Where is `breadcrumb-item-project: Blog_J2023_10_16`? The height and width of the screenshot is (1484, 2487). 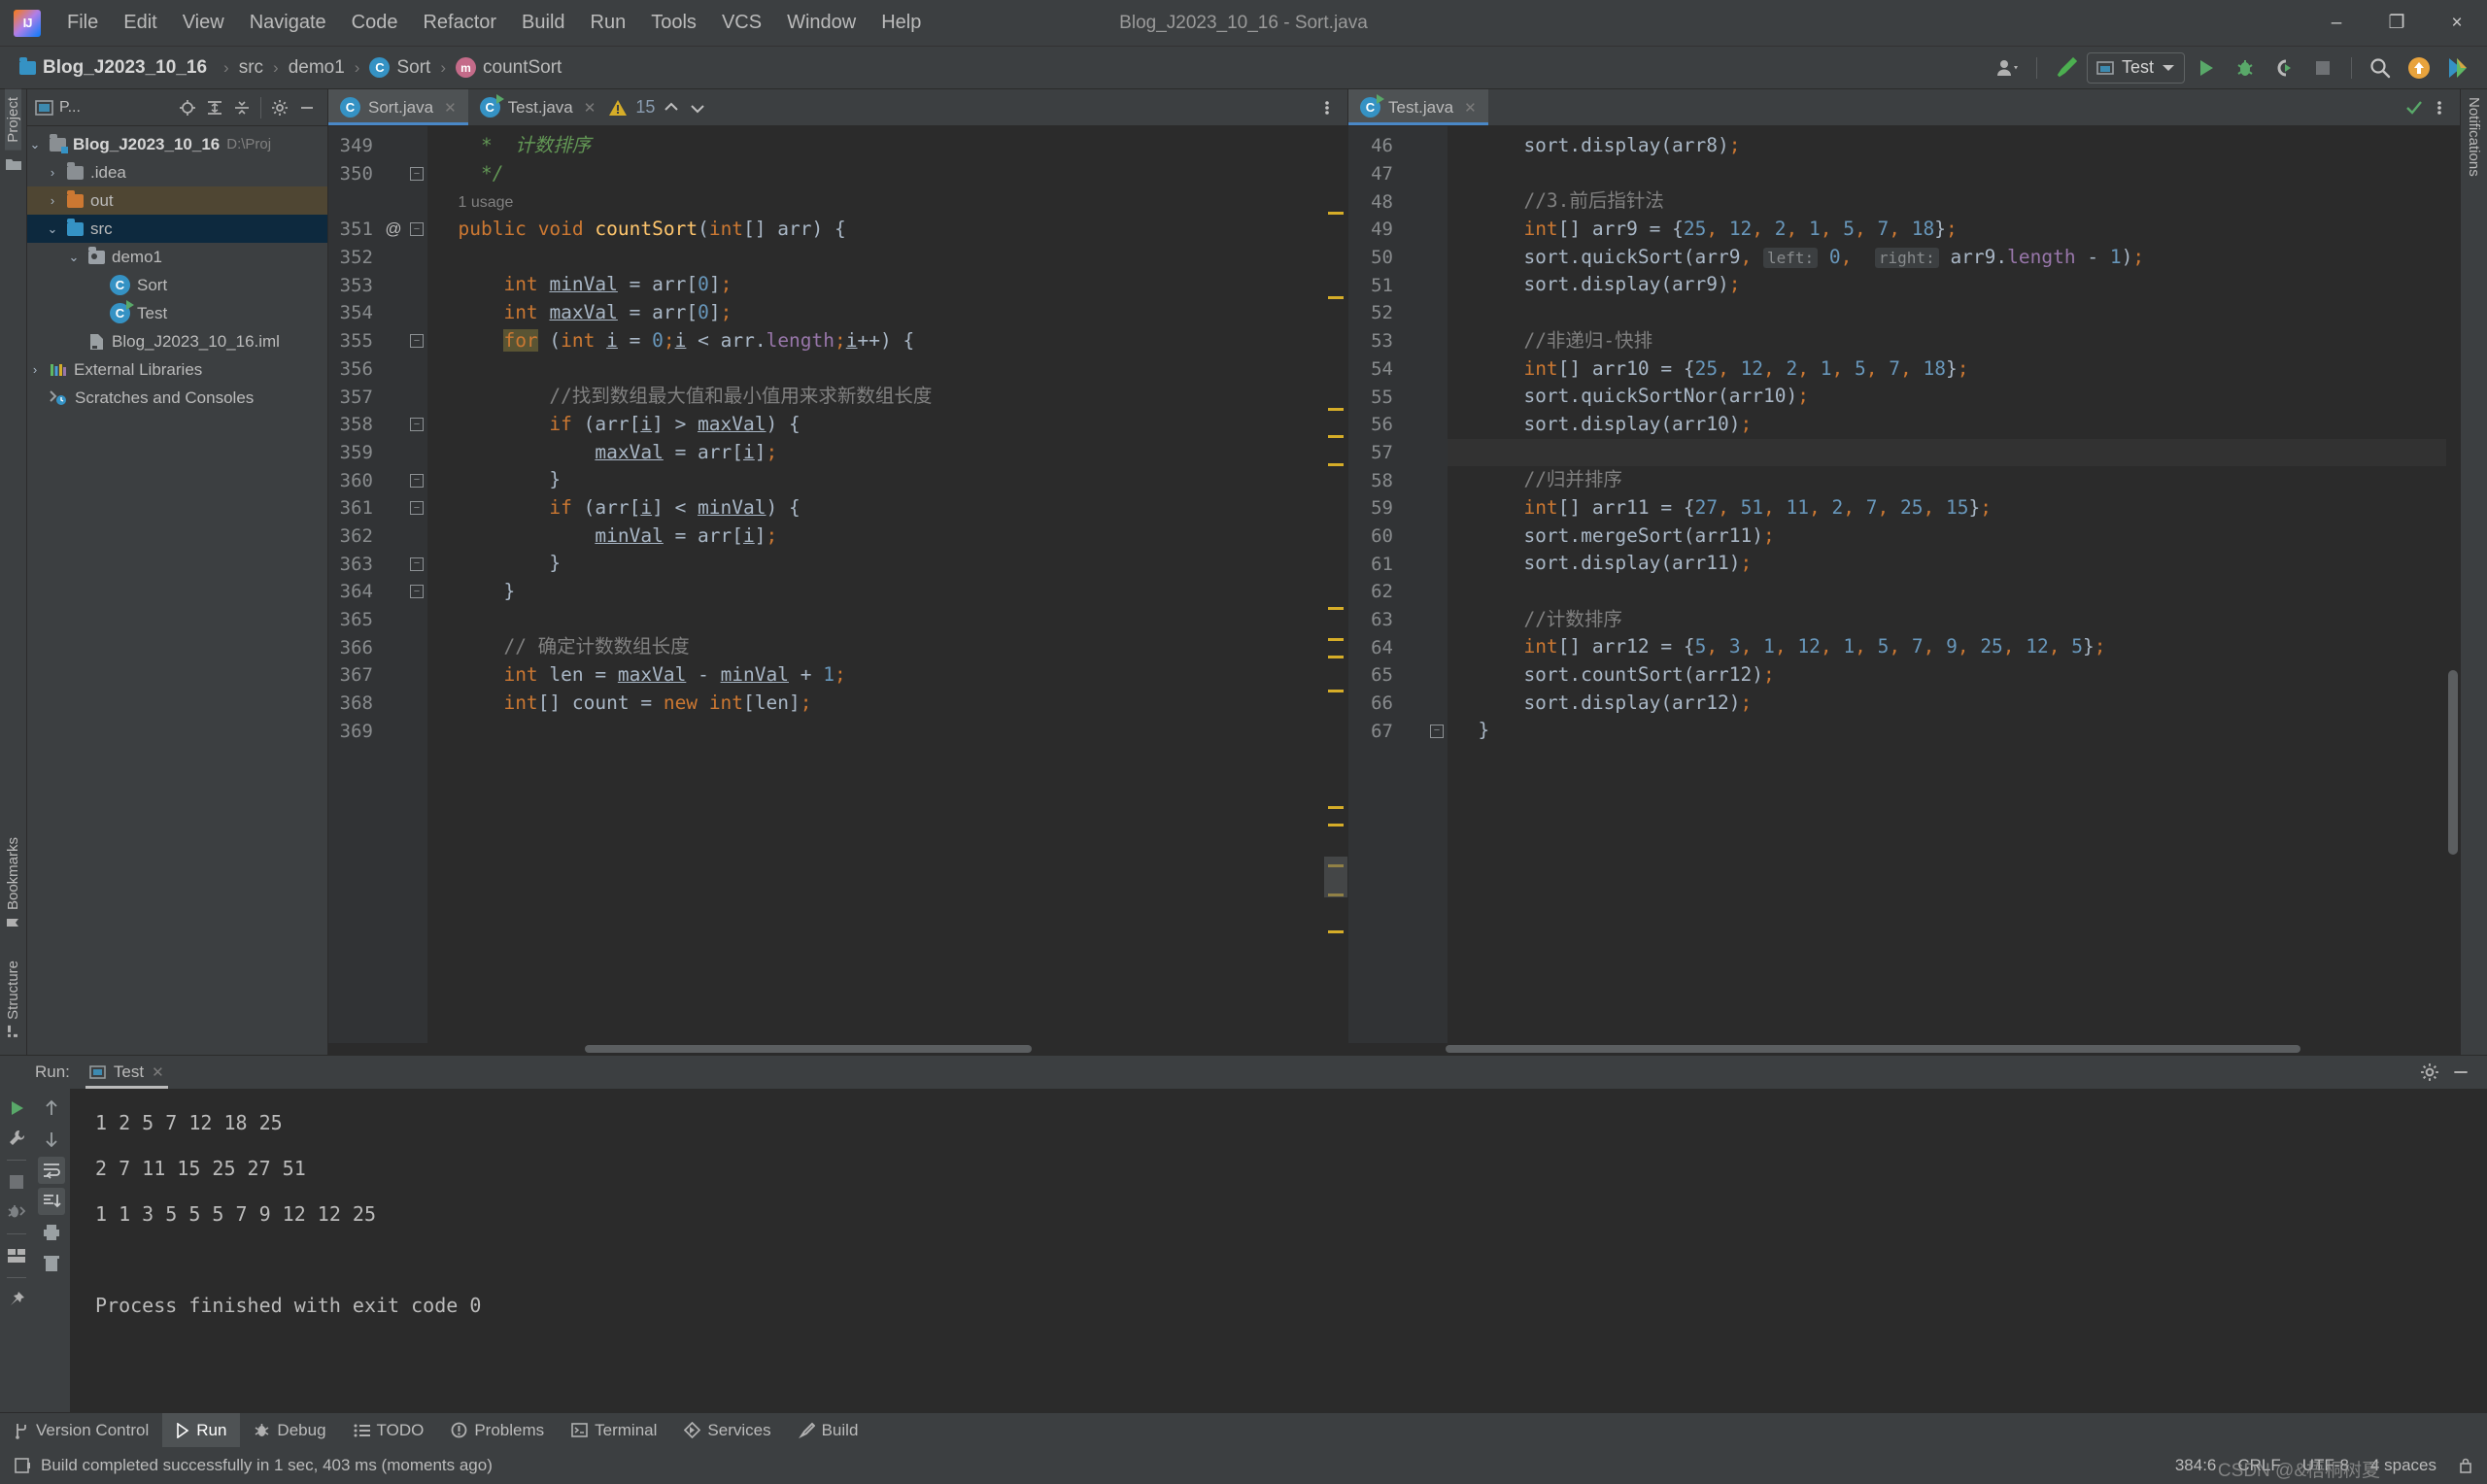 breadcrumb-item-project: Blog_J2023_10_16 is located at coordinates (117, 68).